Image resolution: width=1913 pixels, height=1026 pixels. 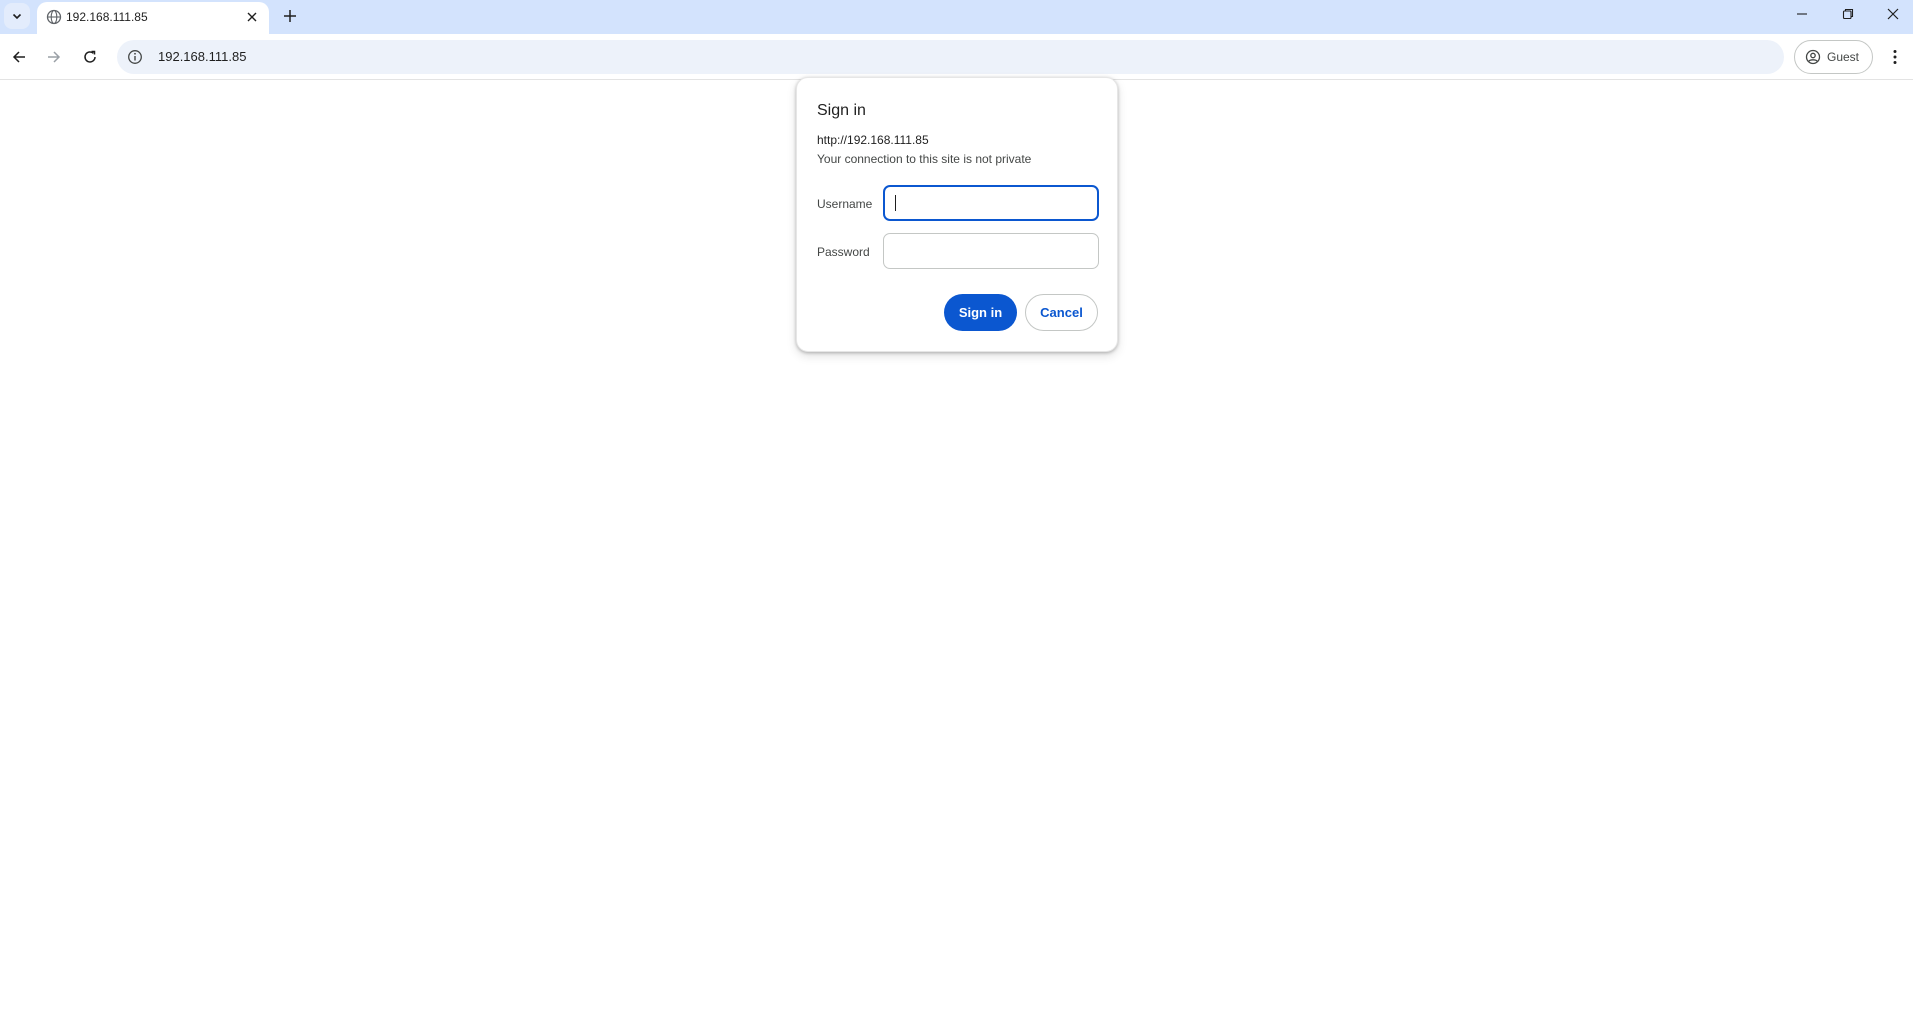 What do you see at coordinates (873, 140) in the screenshot?
I see `dialog-origin: http://192.168.111.85` at bounding box center [873, 140].